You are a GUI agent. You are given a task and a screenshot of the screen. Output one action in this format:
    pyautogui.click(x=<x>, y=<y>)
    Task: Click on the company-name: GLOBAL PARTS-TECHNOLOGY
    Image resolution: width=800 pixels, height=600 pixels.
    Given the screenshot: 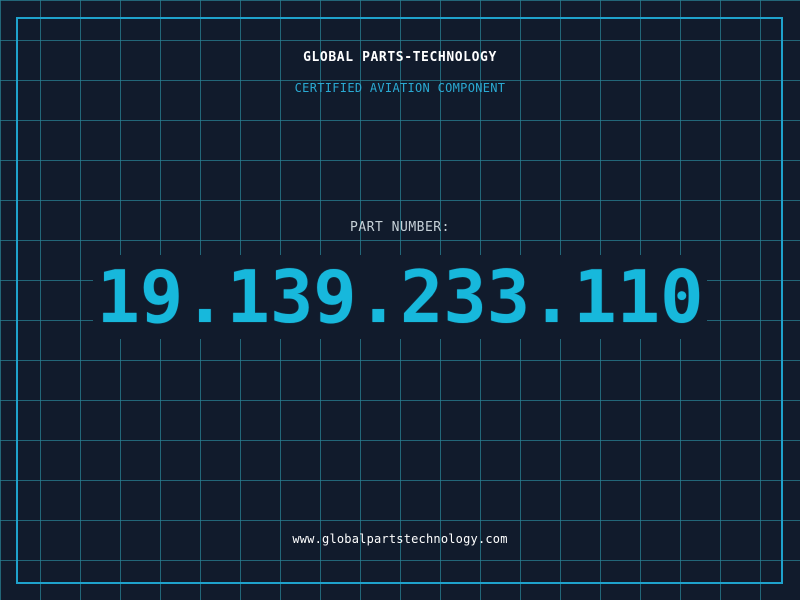 What is the action you would take?
    pyautogui.click(x=400, y=57)
    